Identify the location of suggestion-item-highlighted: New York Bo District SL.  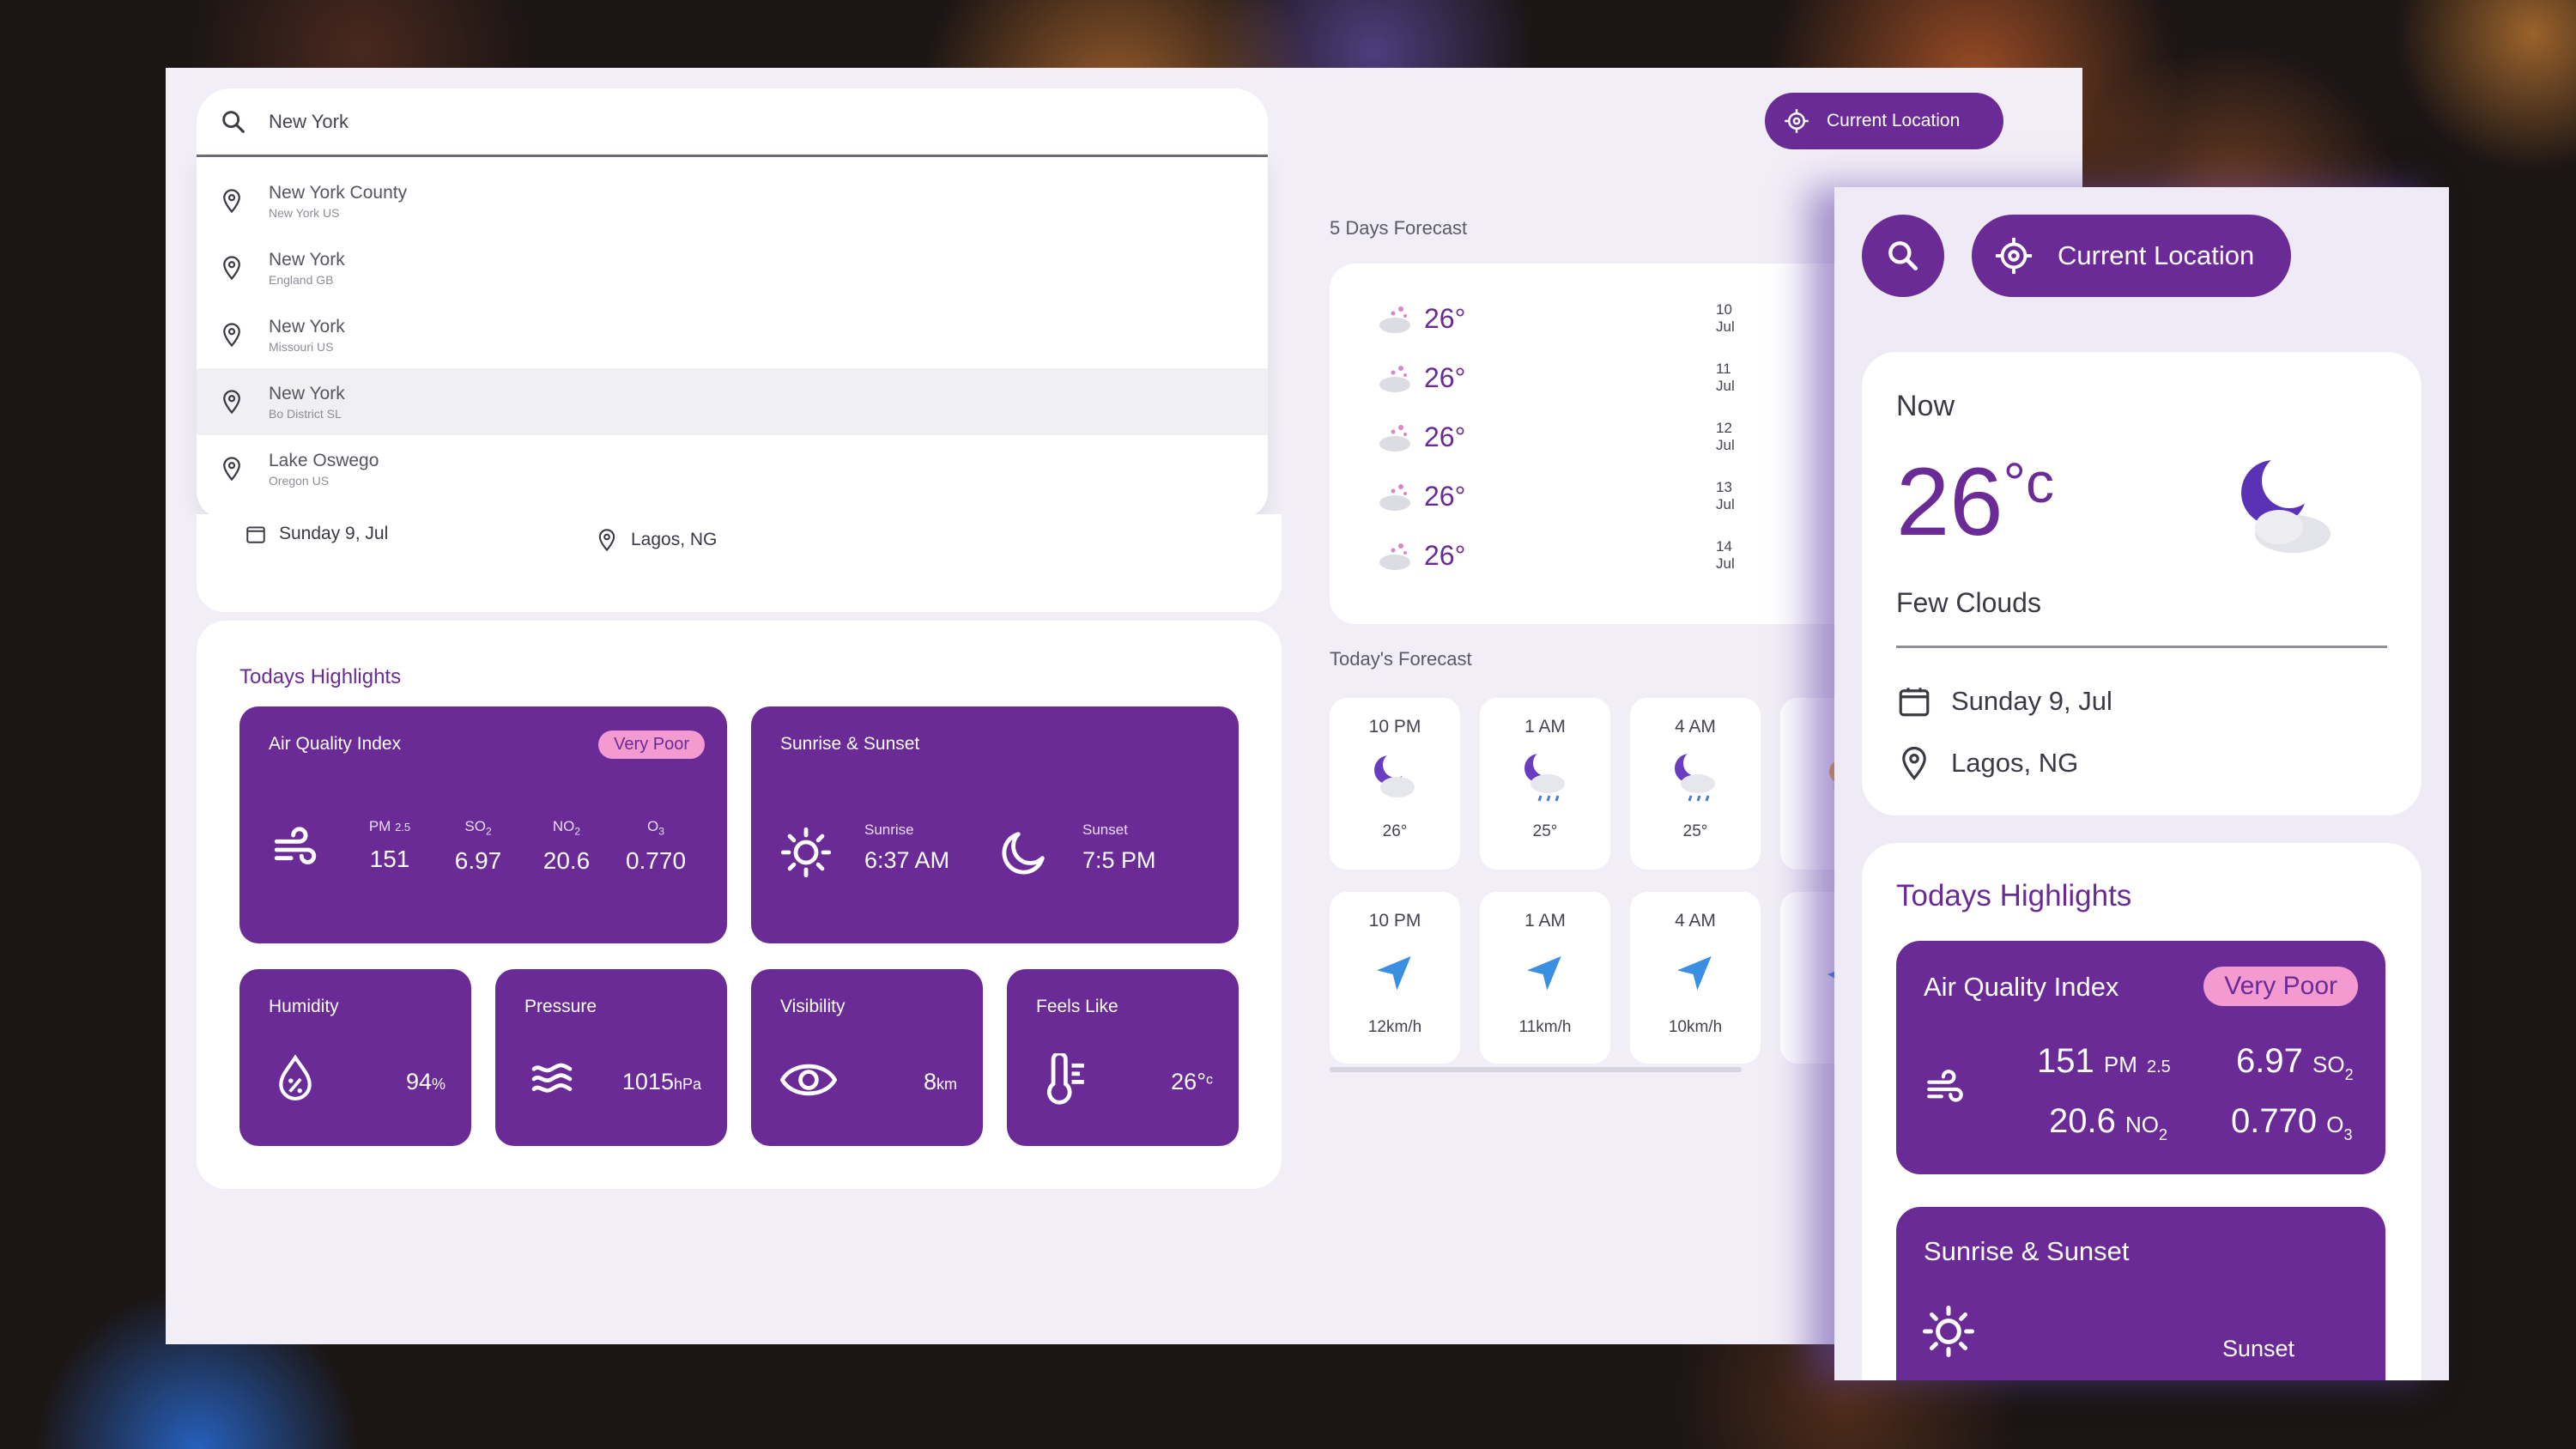
(732, 401).